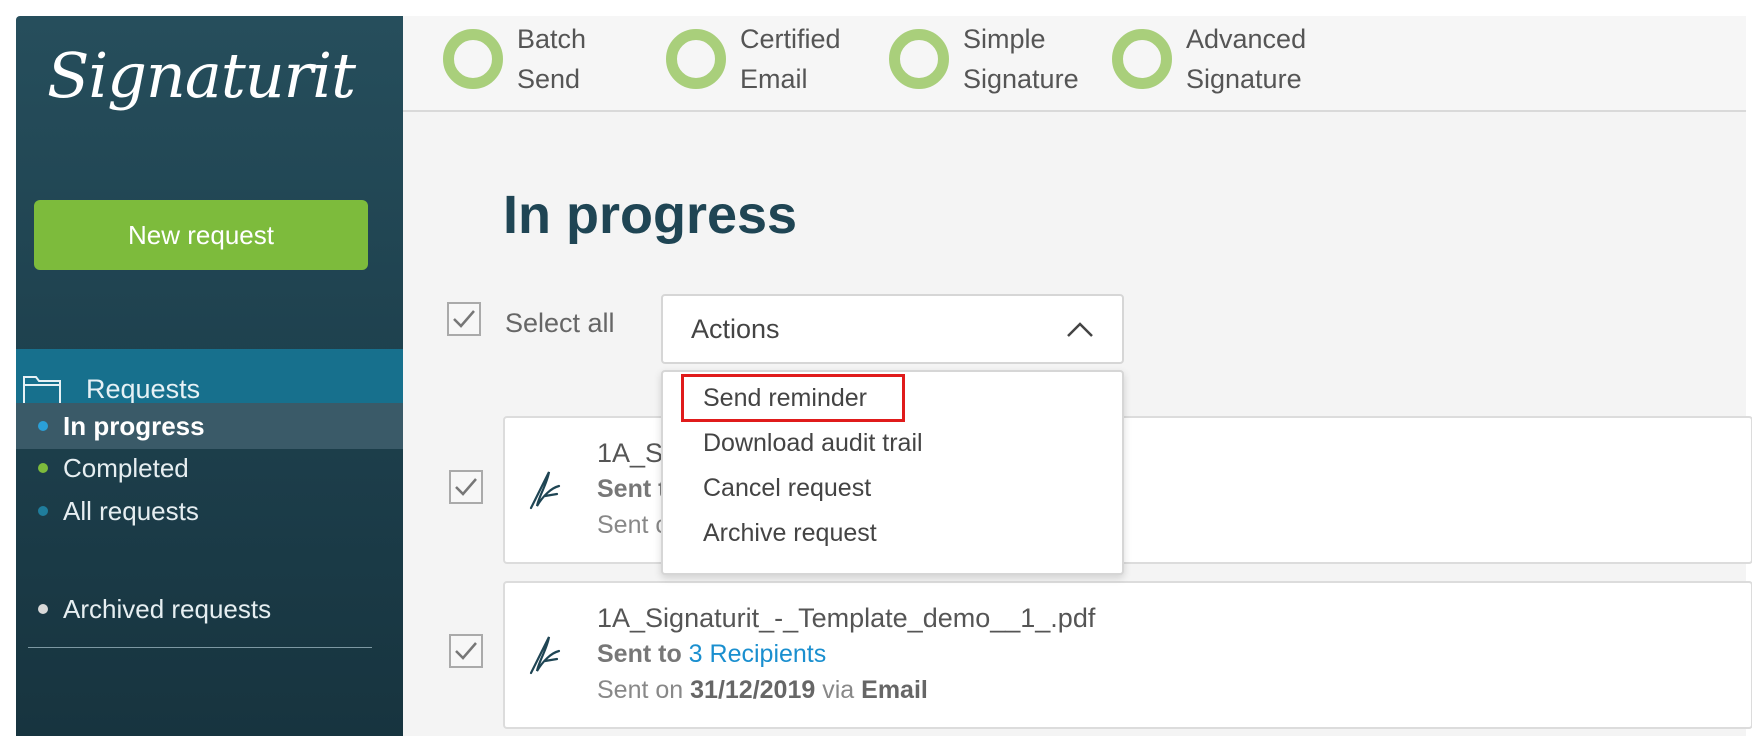 This screenshot has height=736, width=1752. Describe the element at coordinates (846, 618) in the screenshot. I see `request-filename: 1A_Signaturit_-_Template_demo__1_.pdf` at that location.